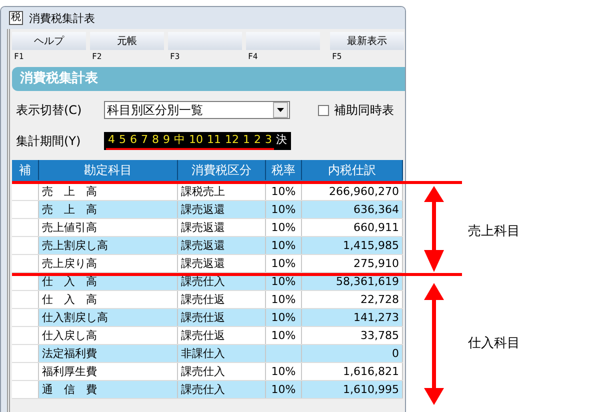  I want to click on table-cell: 法定福利費, so click(108, 353).